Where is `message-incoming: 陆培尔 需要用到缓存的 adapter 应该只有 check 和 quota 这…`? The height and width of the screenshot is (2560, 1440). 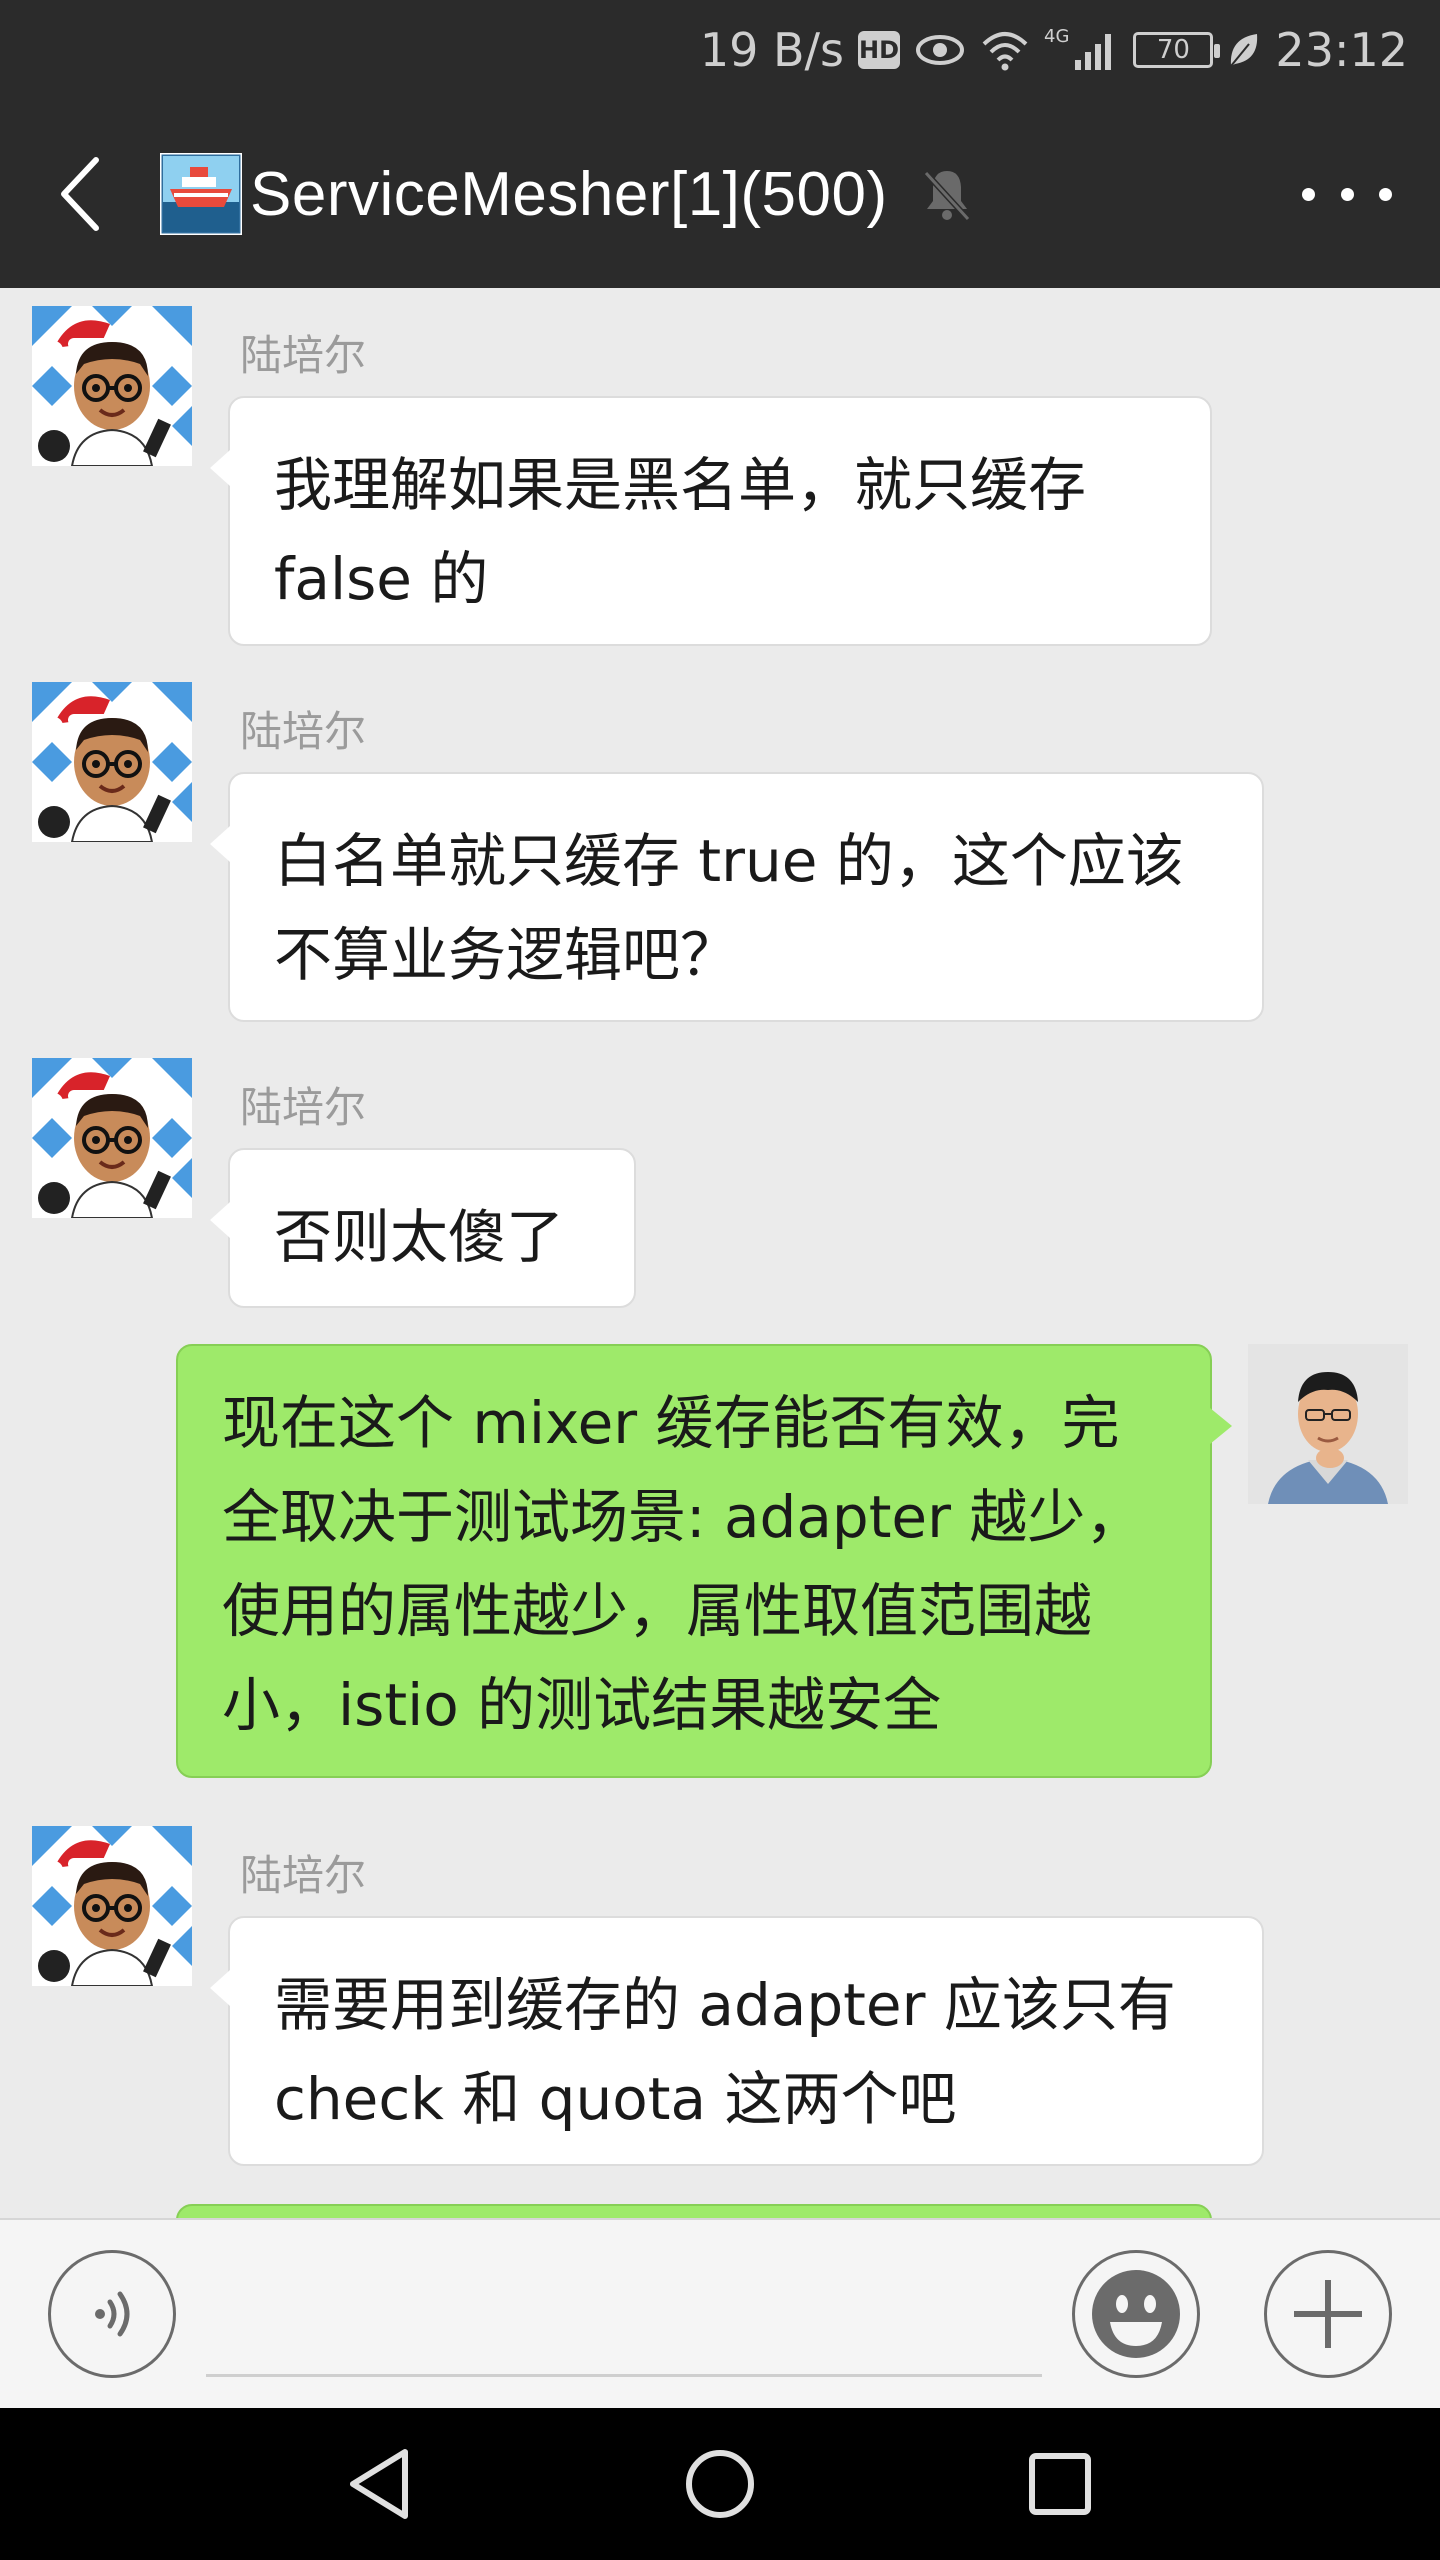
message-incoming: 陆培尔 需要用到缓存的 adapter 应该只有 check 和 quota 这… is located at coordinates (720, 2006).